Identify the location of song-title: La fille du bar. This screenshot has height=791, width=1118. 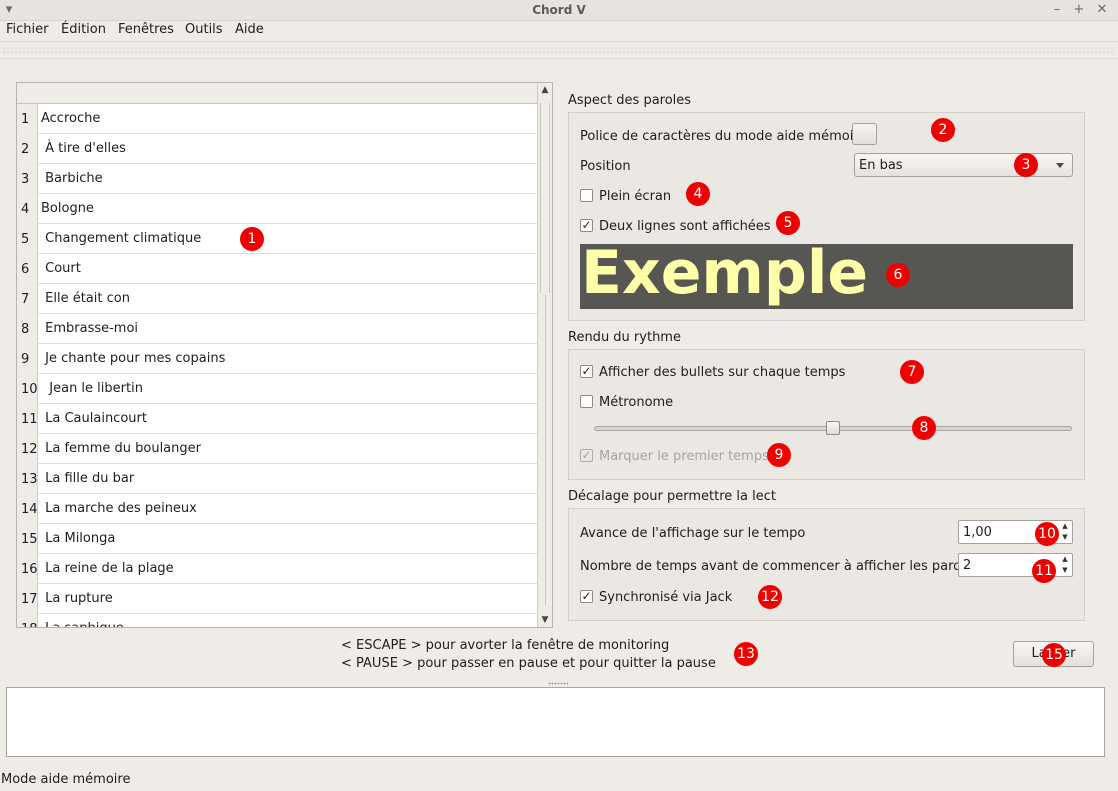
(88, 478).